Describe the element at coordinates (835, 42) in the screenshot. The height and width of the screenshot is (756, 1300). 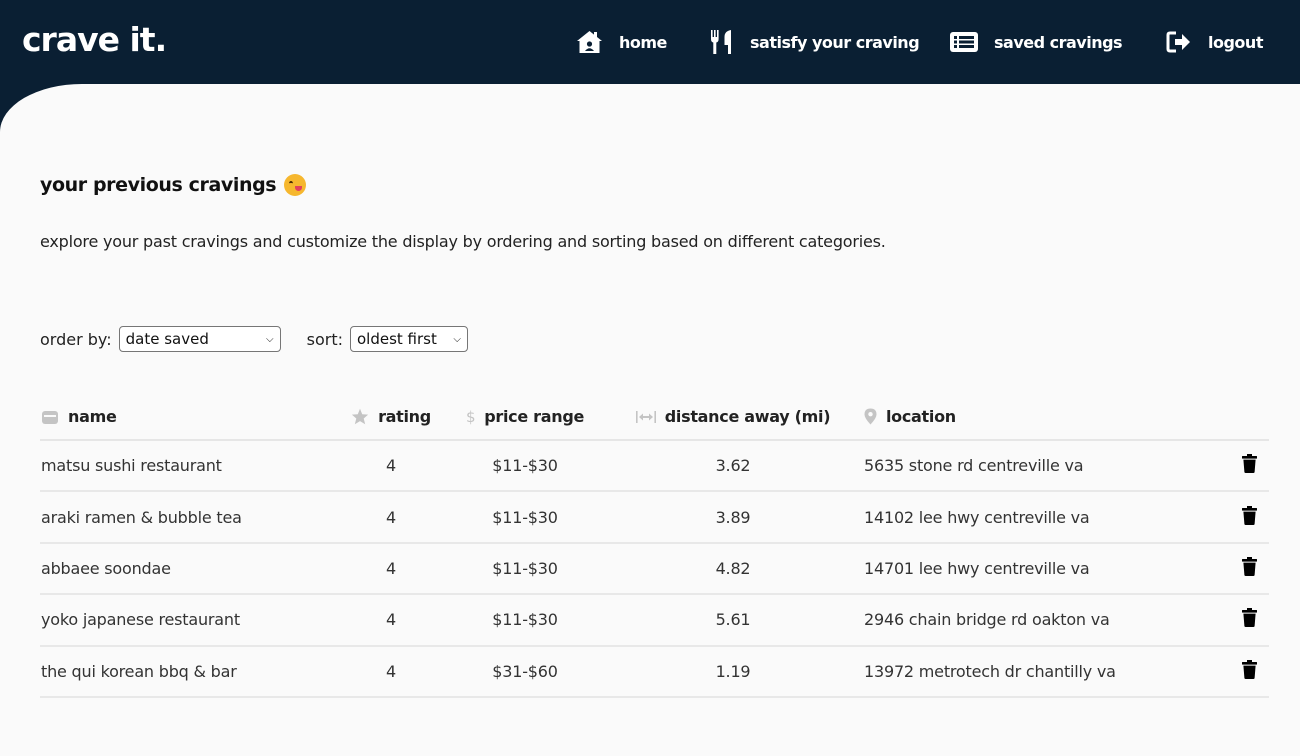
I see `nav-satisfy-label: satisfy your craving` at that location.